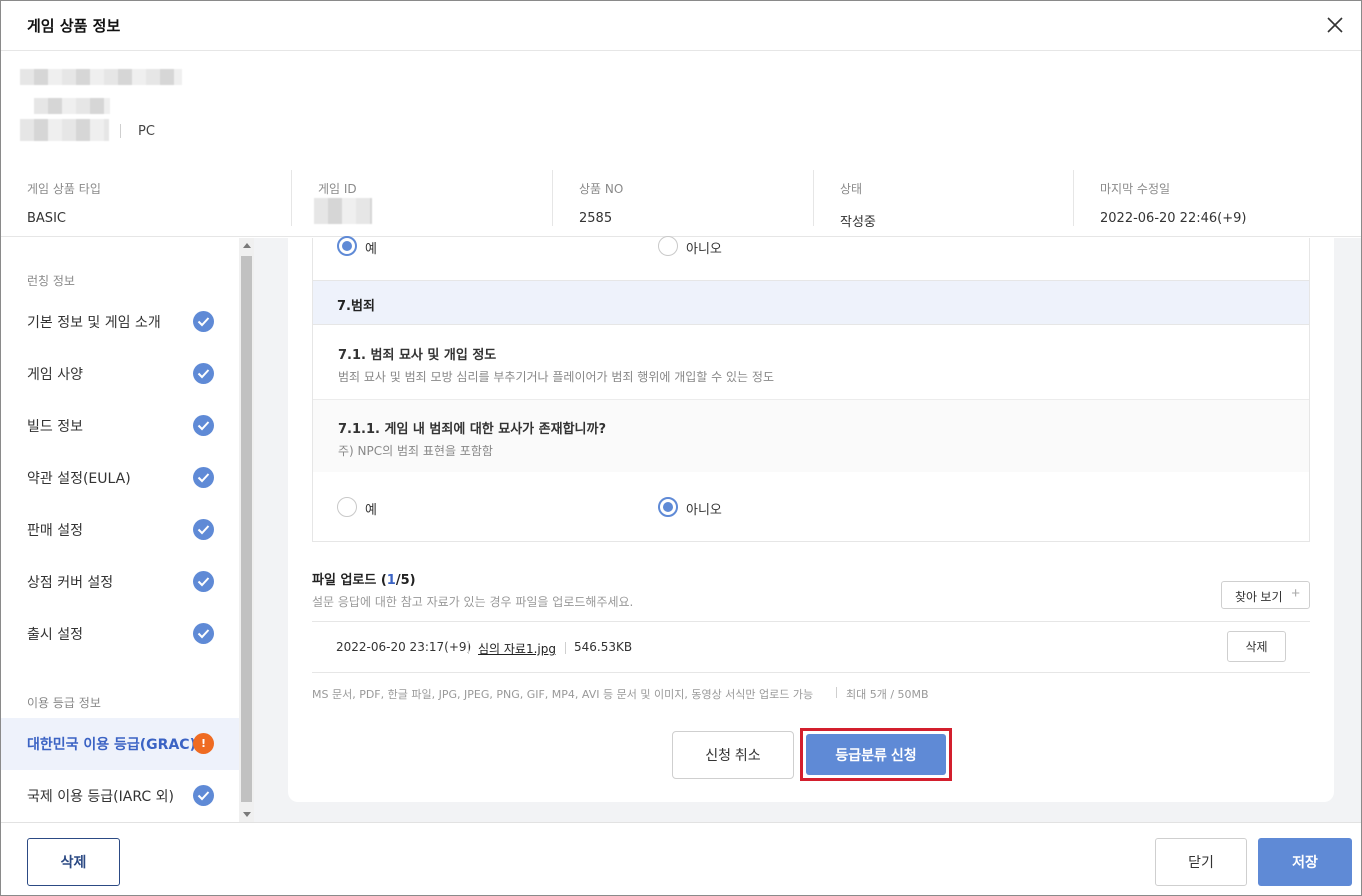 The image size is (1362, 896). I want to click on sidebar-item-iarc: 국제 이용 등급(IARC 외), so click(120, 796).